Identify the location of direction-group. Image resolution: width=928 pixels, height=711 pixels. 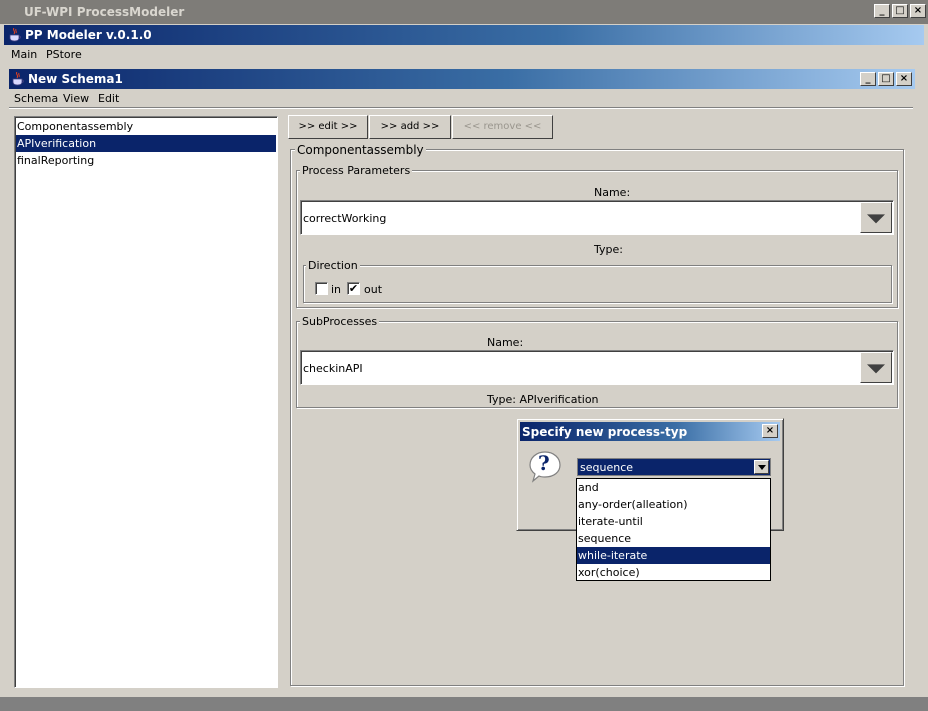
(597, 284).